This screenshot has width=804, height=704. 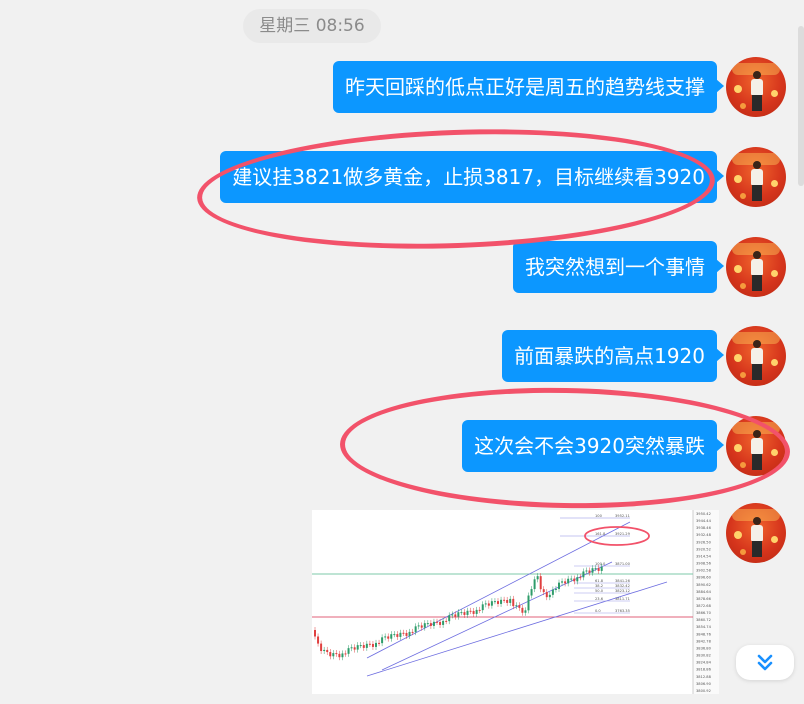 What do you see at coordinates (704, 684) in the screenshot?
I see `price-axis-tick-label: 3806.90` at bounding box center [704, 684].